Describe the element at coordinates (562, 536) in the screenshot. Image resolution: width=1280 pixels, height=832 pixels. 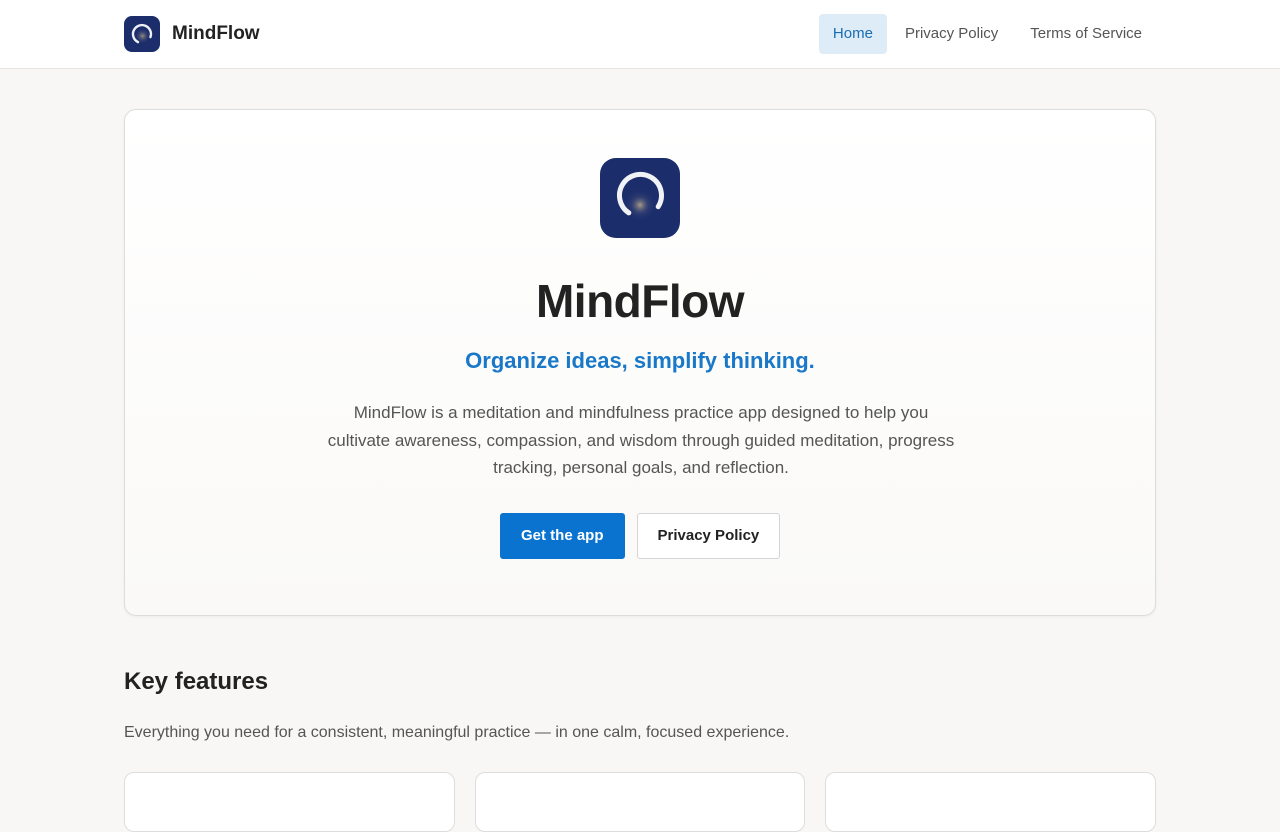
I see `get-the-app-button: Get the app` at that location.